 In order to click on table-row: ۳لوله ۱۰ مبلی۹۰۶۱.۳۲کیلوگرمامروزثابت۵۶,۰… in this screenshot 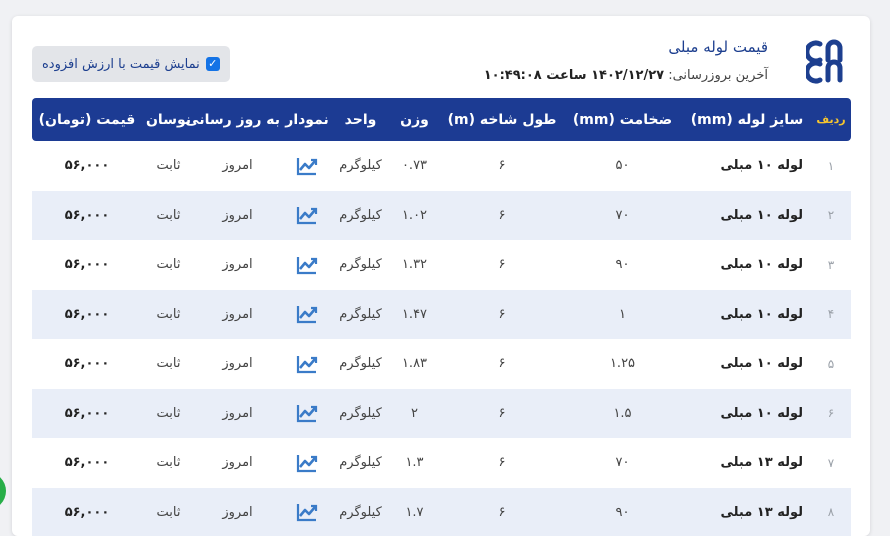, I will do `click(441, 265)`.